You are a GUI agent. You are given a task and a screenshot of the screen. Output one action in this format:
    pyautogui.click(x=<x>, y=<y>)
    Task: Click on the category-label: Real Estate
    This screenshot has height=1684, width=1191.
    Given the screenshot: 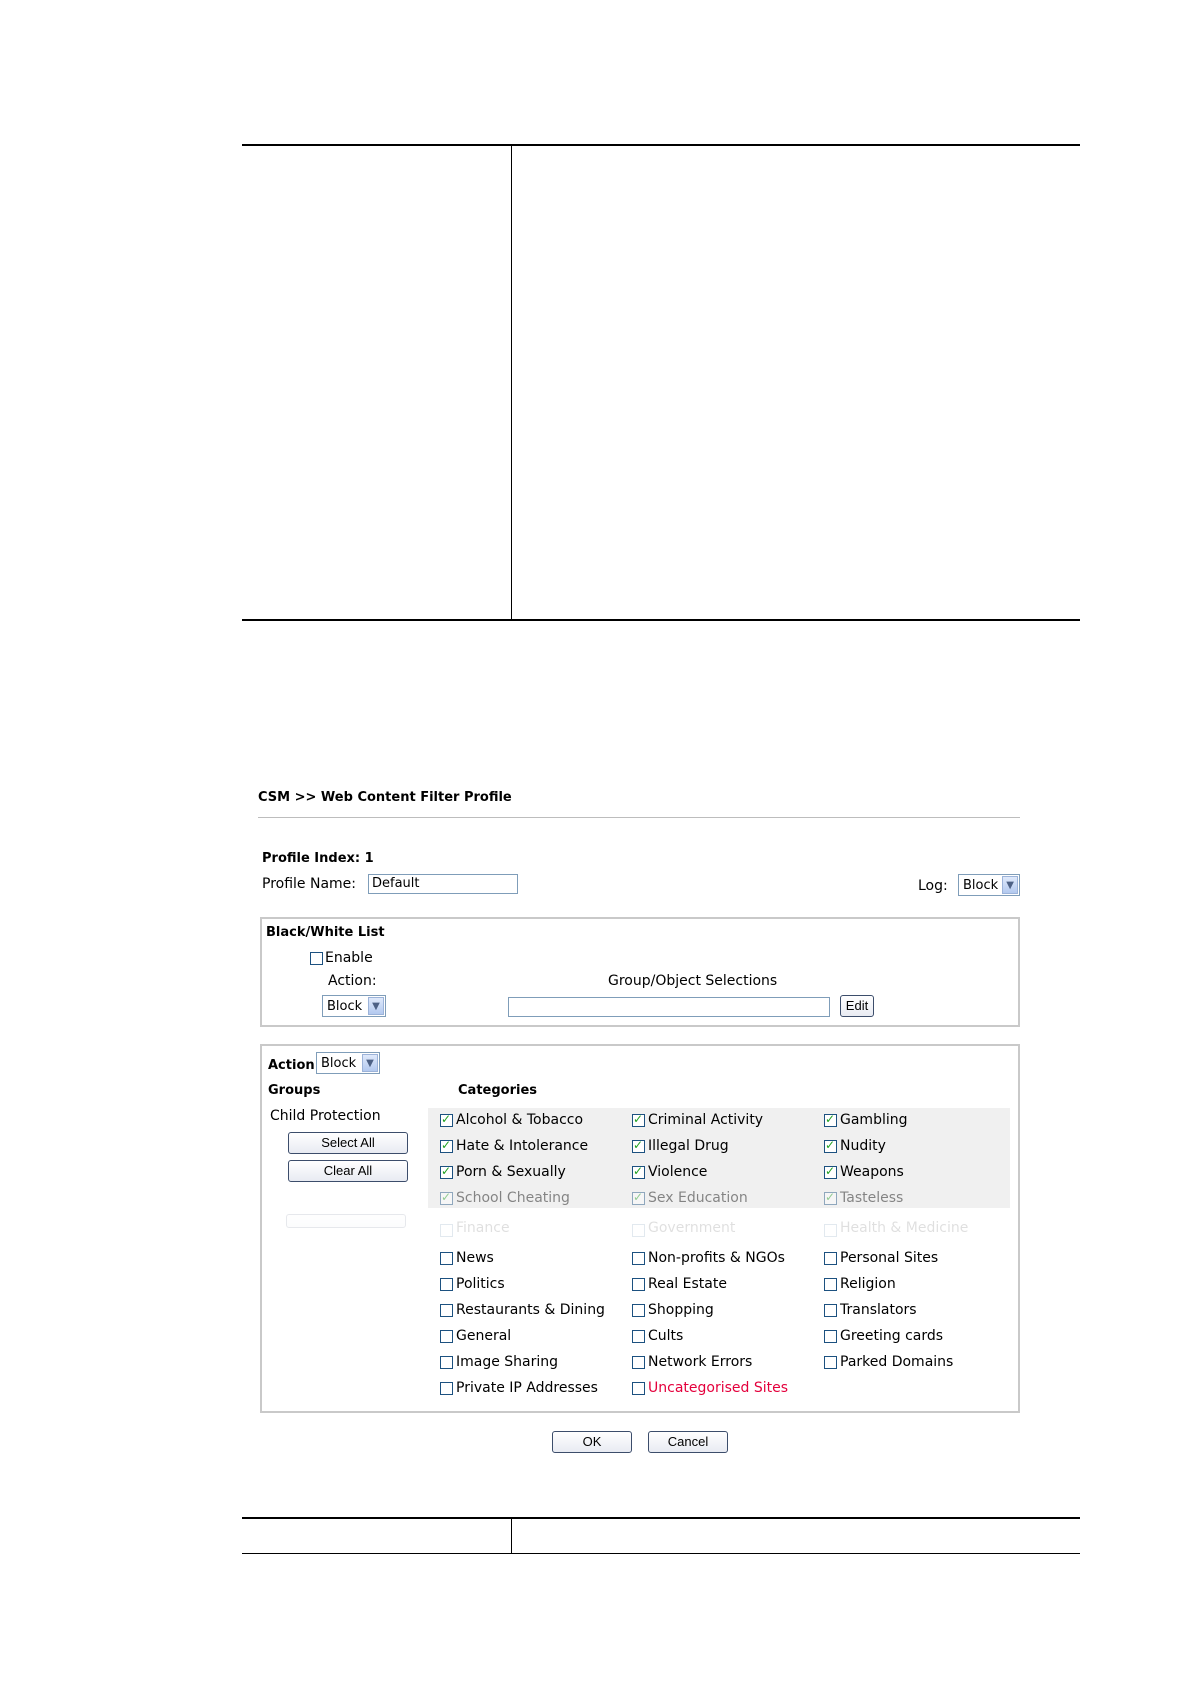 What is the action you would take?
    pyautogui.click(x=687, y=1284)
    